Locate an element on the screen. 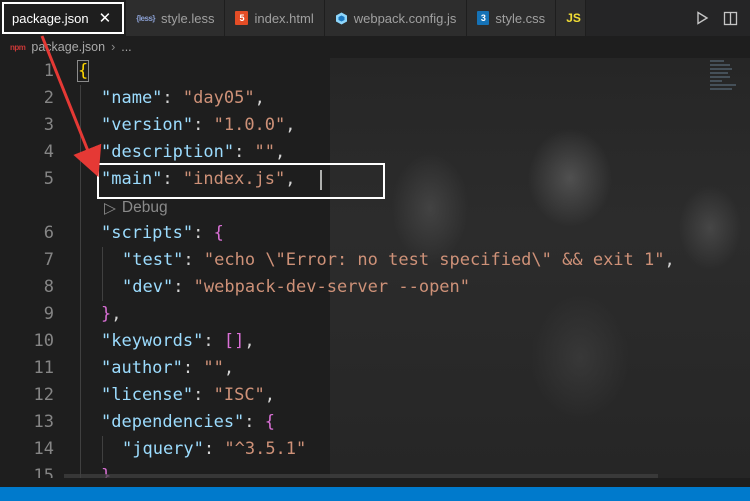 Image resolution: width=750 pixels, height=501 pixels. json-key: "license" is located at coordinates (147, 395).